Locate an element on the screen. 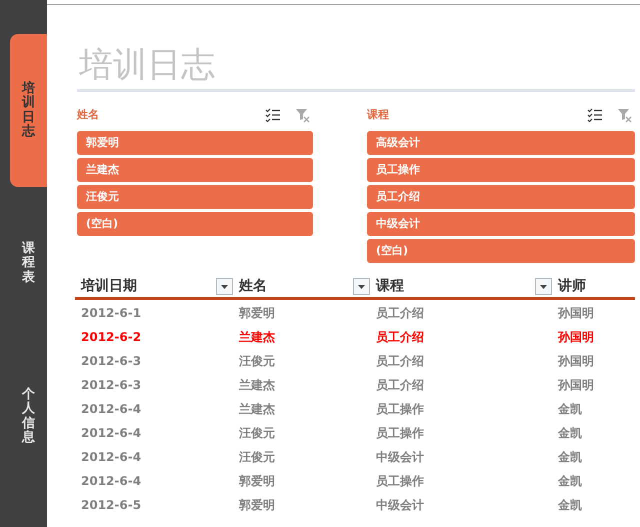  slicer-item: 员工操作 is located at coordinates (501, 170).